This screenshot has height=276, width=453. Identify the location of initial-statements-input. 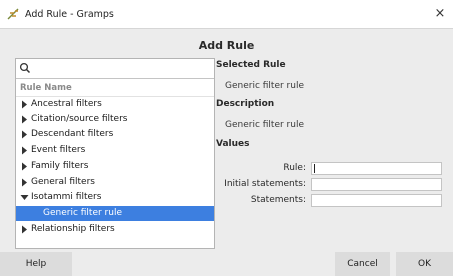
(376, 184).